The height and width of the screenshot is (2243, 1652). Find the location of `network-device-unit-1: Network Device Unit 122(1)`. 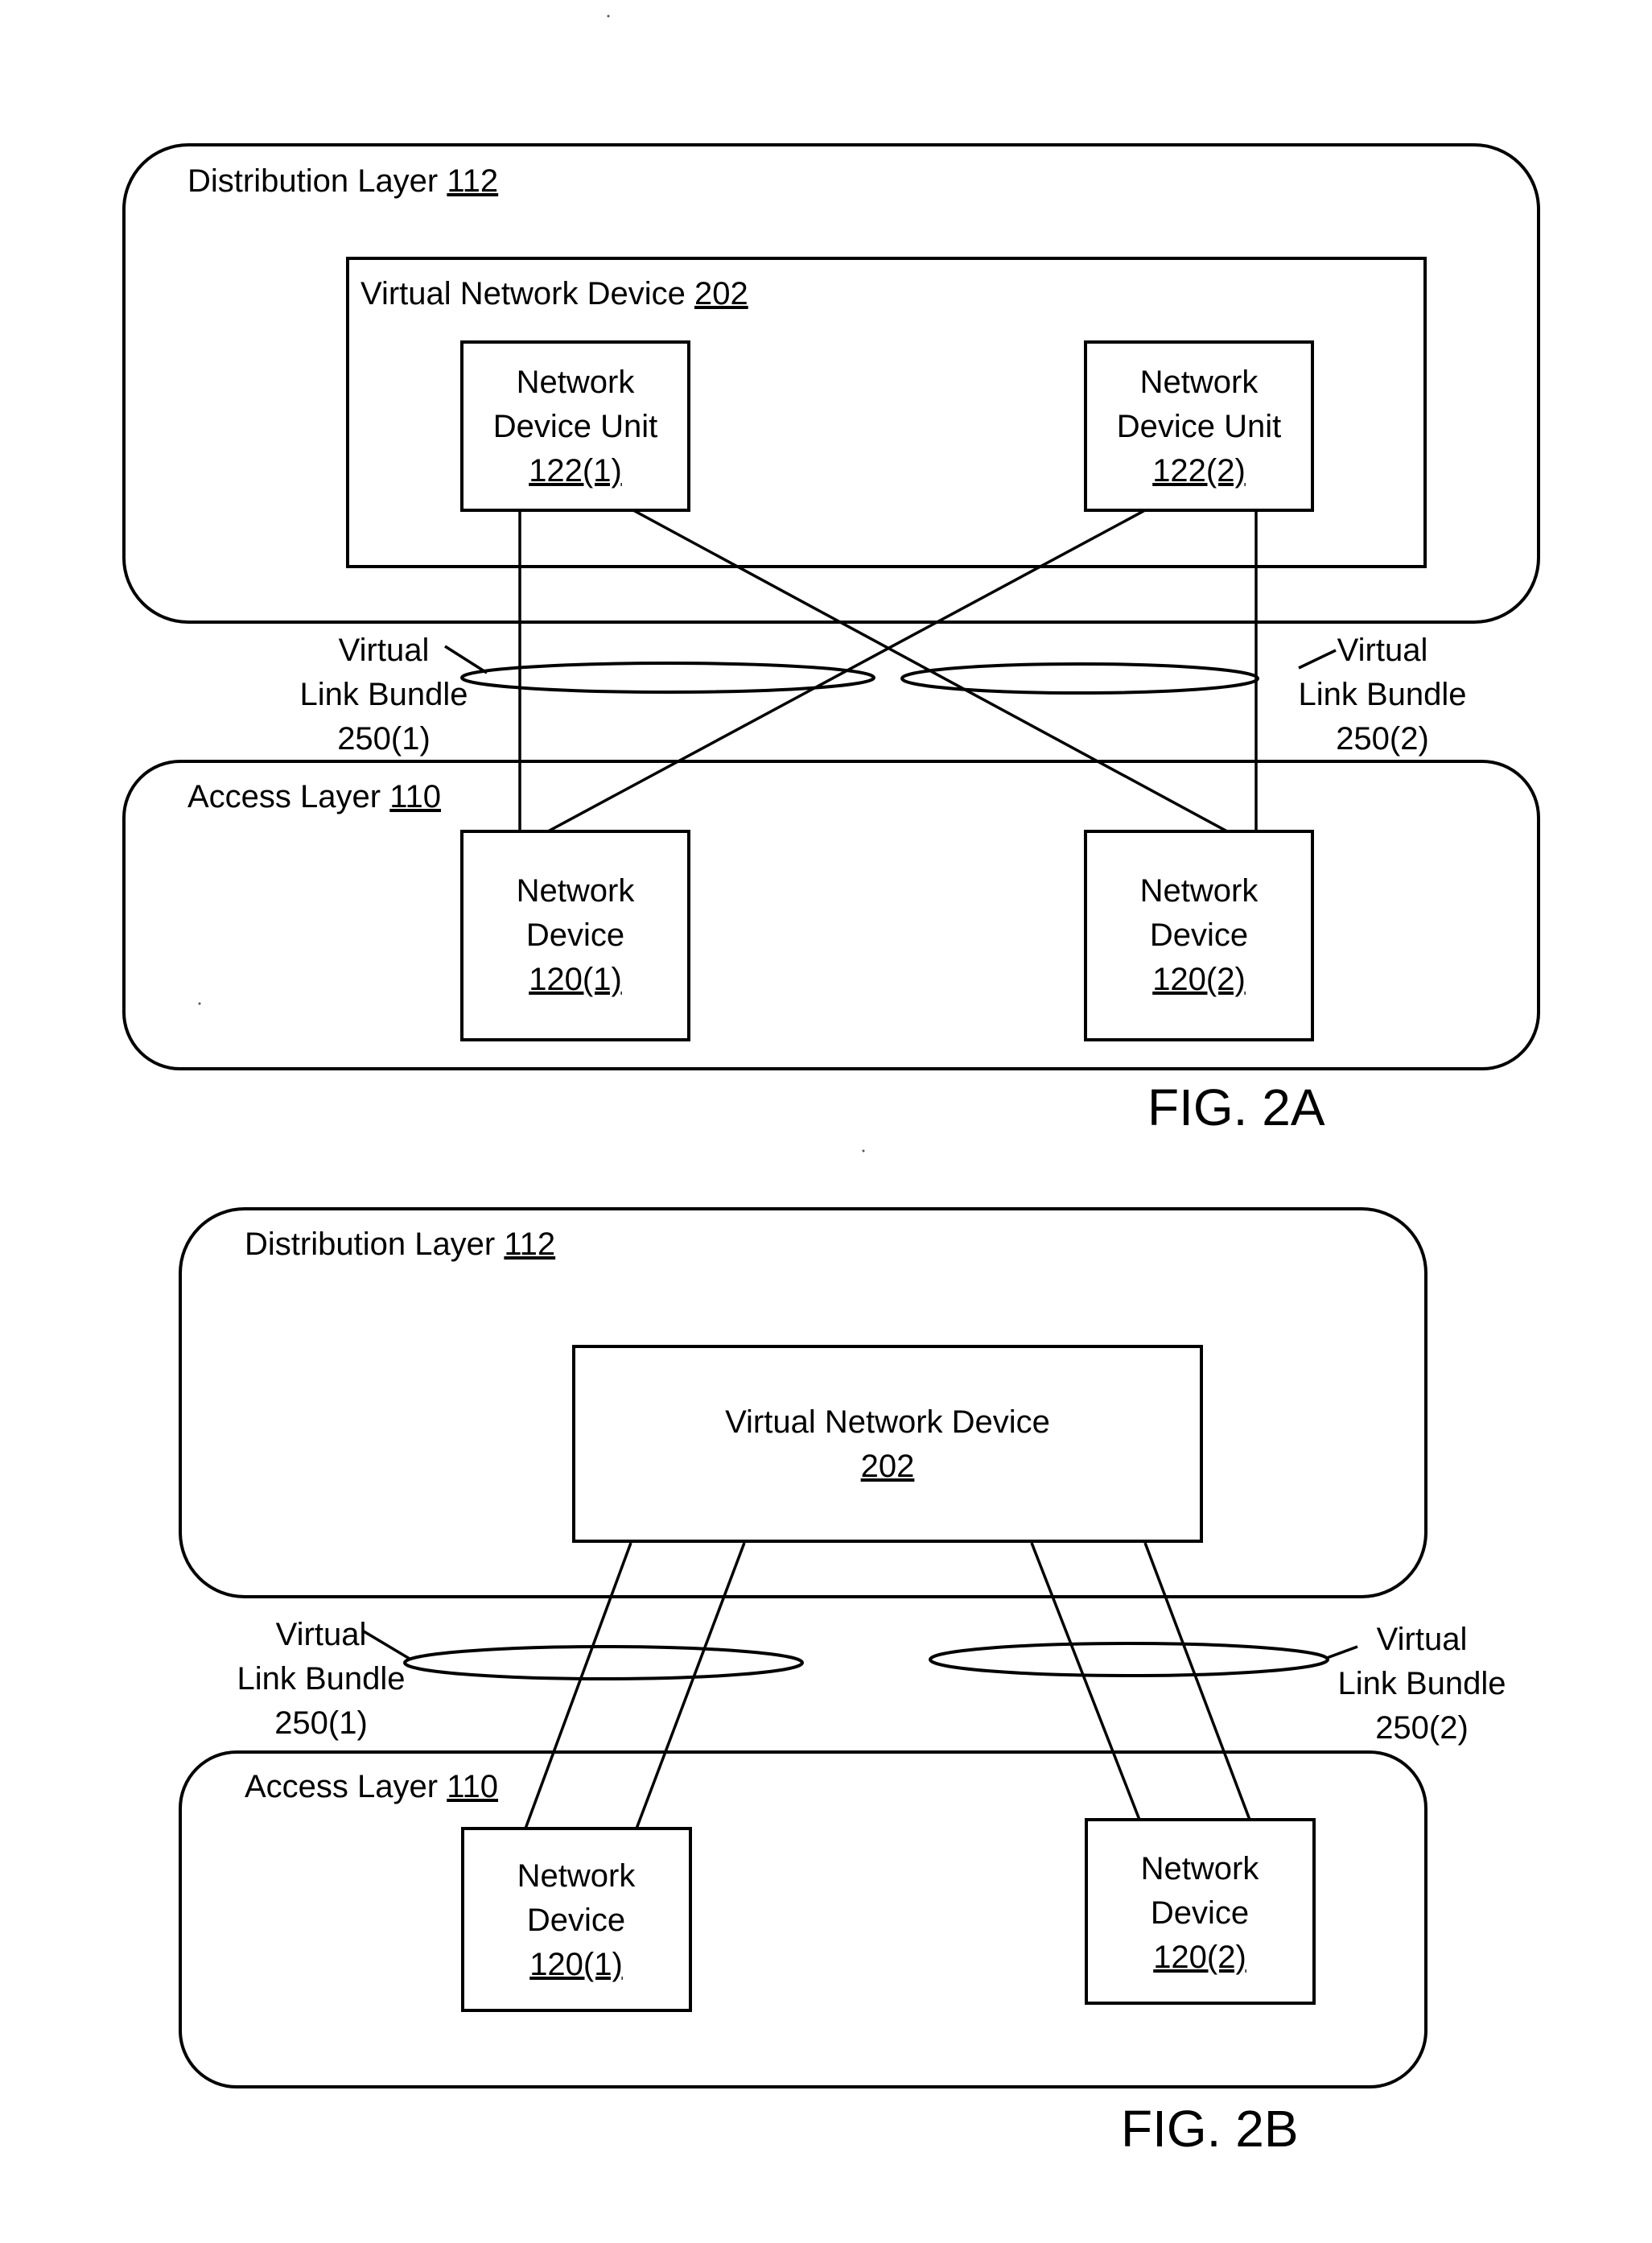

network-device-unit-1: Network Device Unit 122(1) is located at coordinates (575, 426).